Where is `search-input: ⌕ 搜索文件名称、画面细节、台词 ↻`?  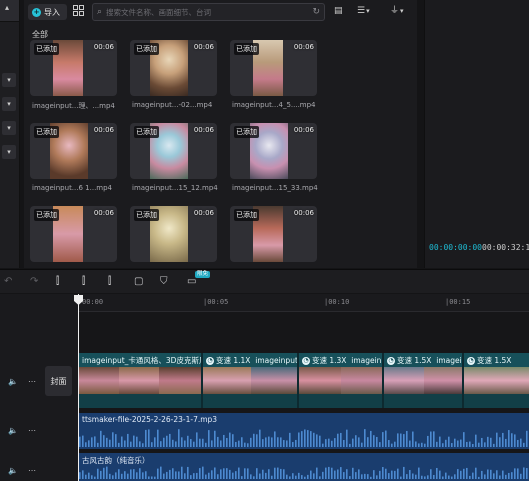 search-input: ⌕ 搜索文件名称、画面细节、台词 ↻ is located at coordinates (208, 12).